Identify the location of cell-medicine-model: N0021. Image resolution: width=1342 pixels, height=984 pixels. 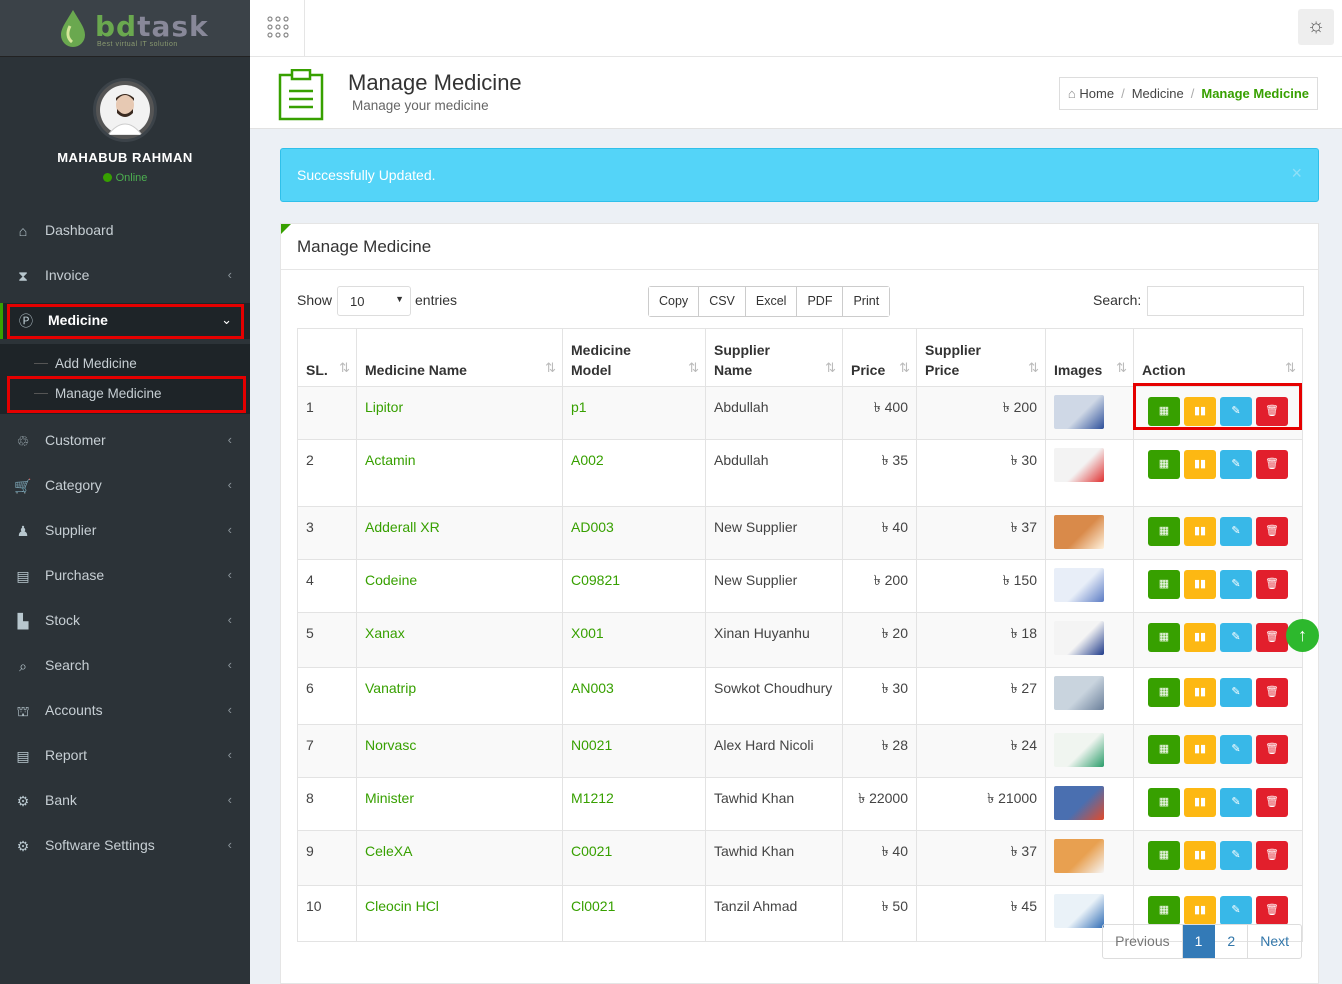
(634, 751).